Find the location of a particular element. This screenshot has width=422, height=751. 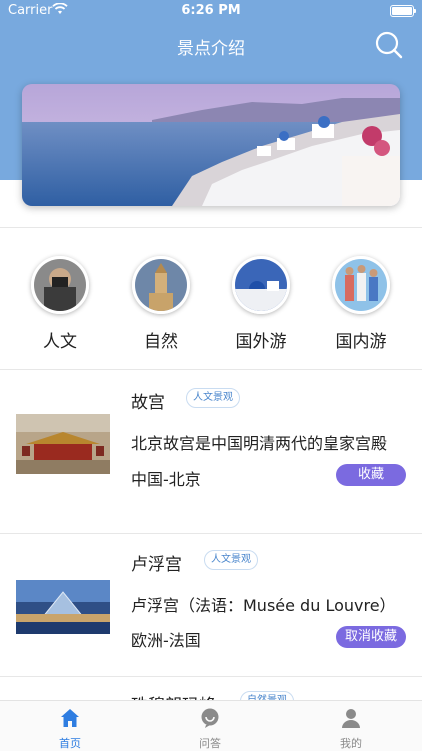

item-location: 中国-北京 is located at coordinates (166, 479).